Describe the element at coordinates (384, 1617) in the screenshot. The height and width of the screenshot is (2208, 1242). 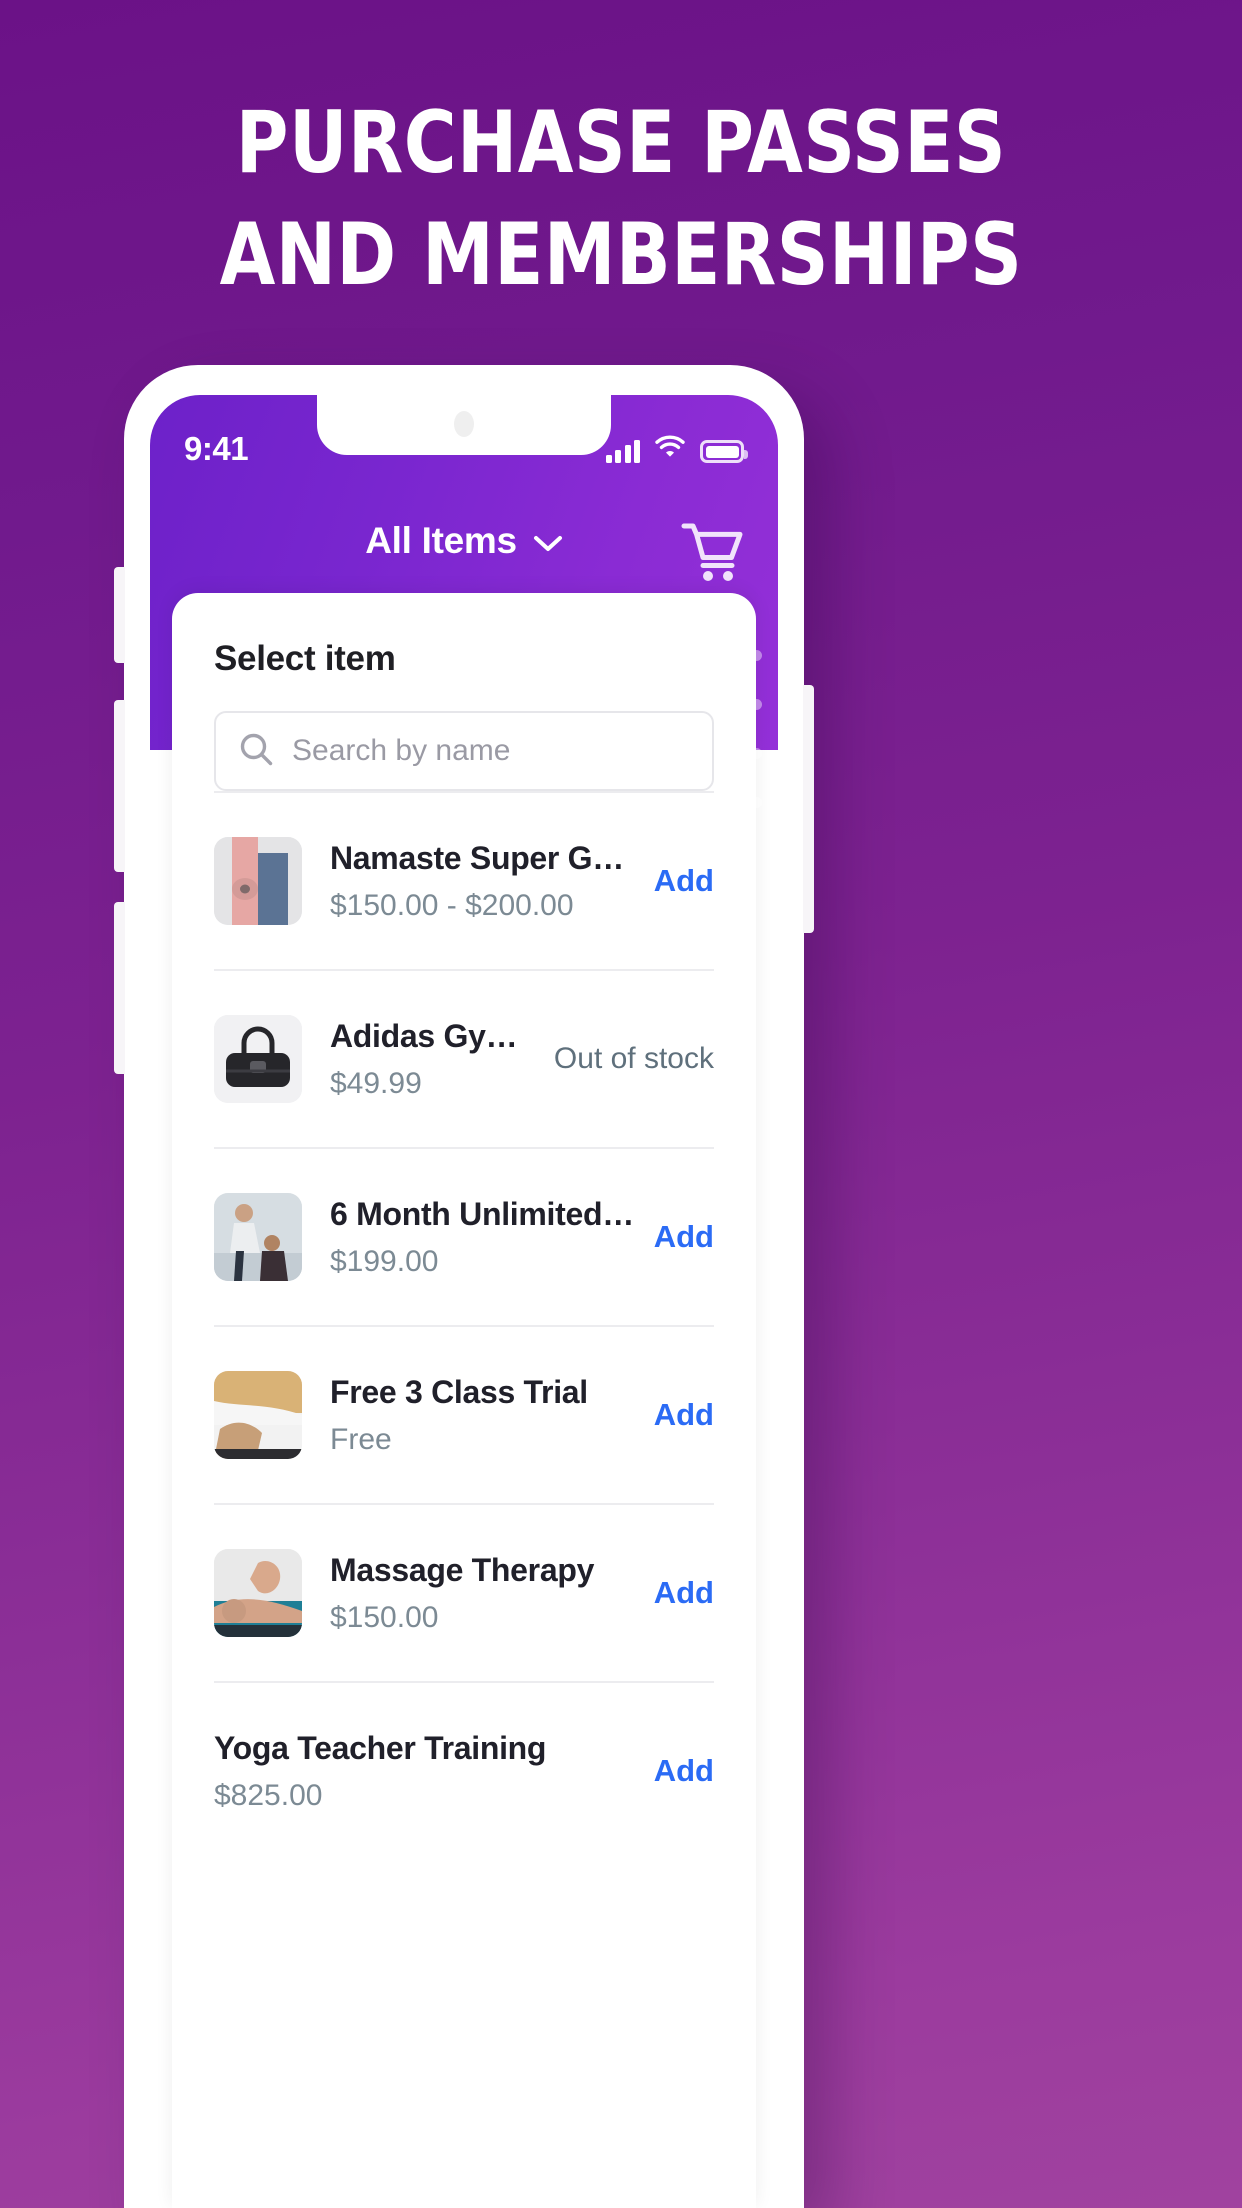
I see `item-price: $150.00` at that location.